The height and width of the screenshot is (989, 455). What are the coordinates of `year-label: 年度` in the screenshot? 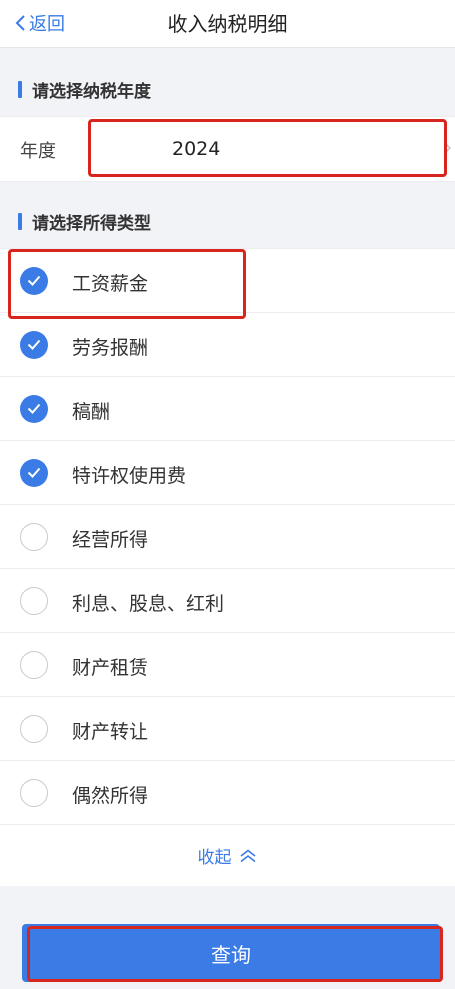 It's located at (38, 151).